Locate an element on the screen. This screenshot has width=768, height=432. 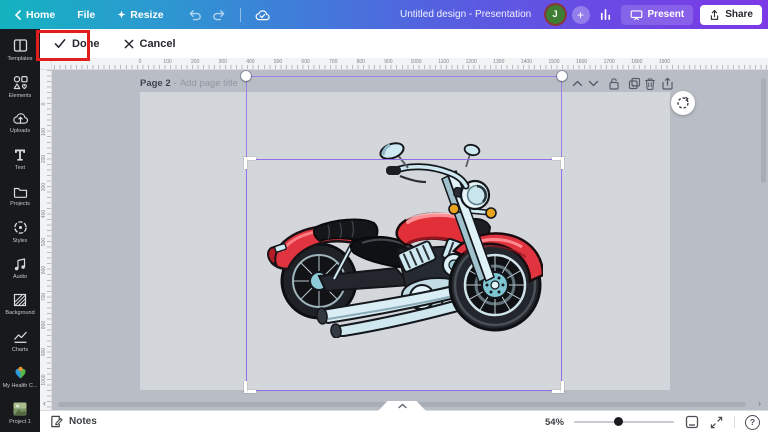
sidebar-item-styles: Styles is located at coordinates (20, 232).